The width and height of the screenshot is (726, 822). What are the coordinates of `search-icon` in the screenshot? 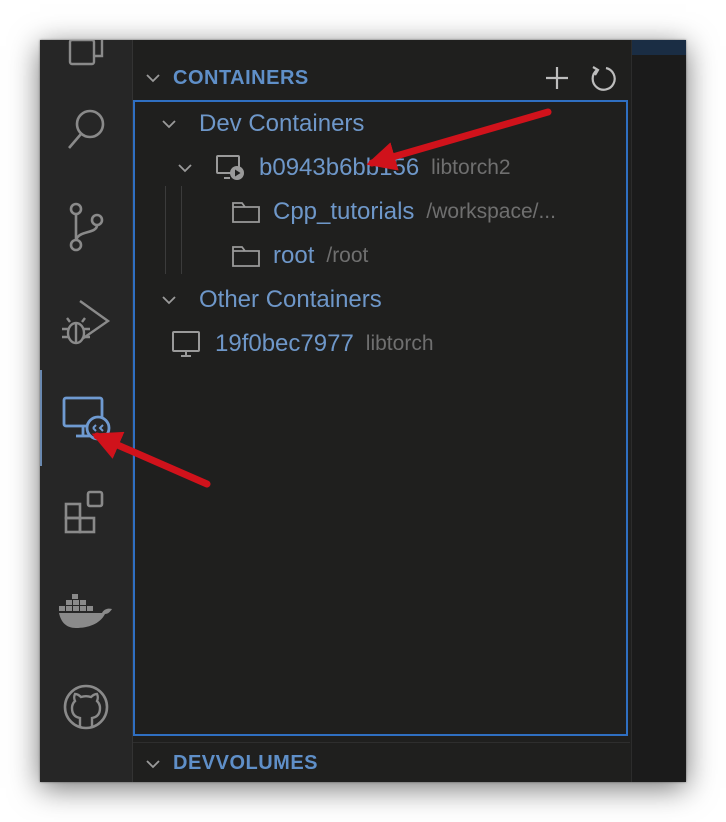 It's located at (86, 129).